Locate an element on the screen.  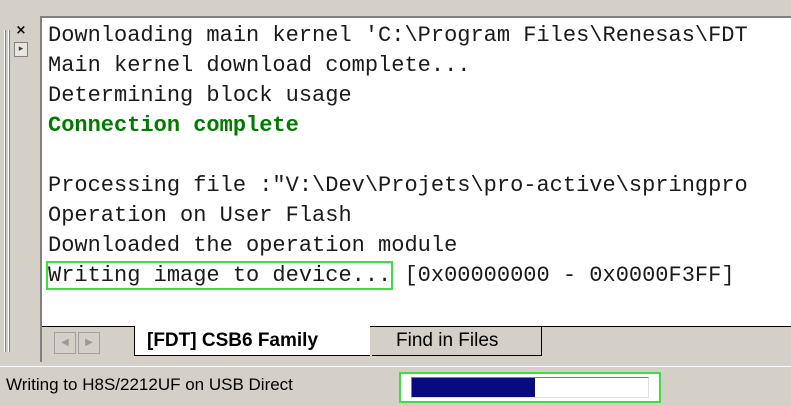
progress-bar is located at coordinates (530, 387).